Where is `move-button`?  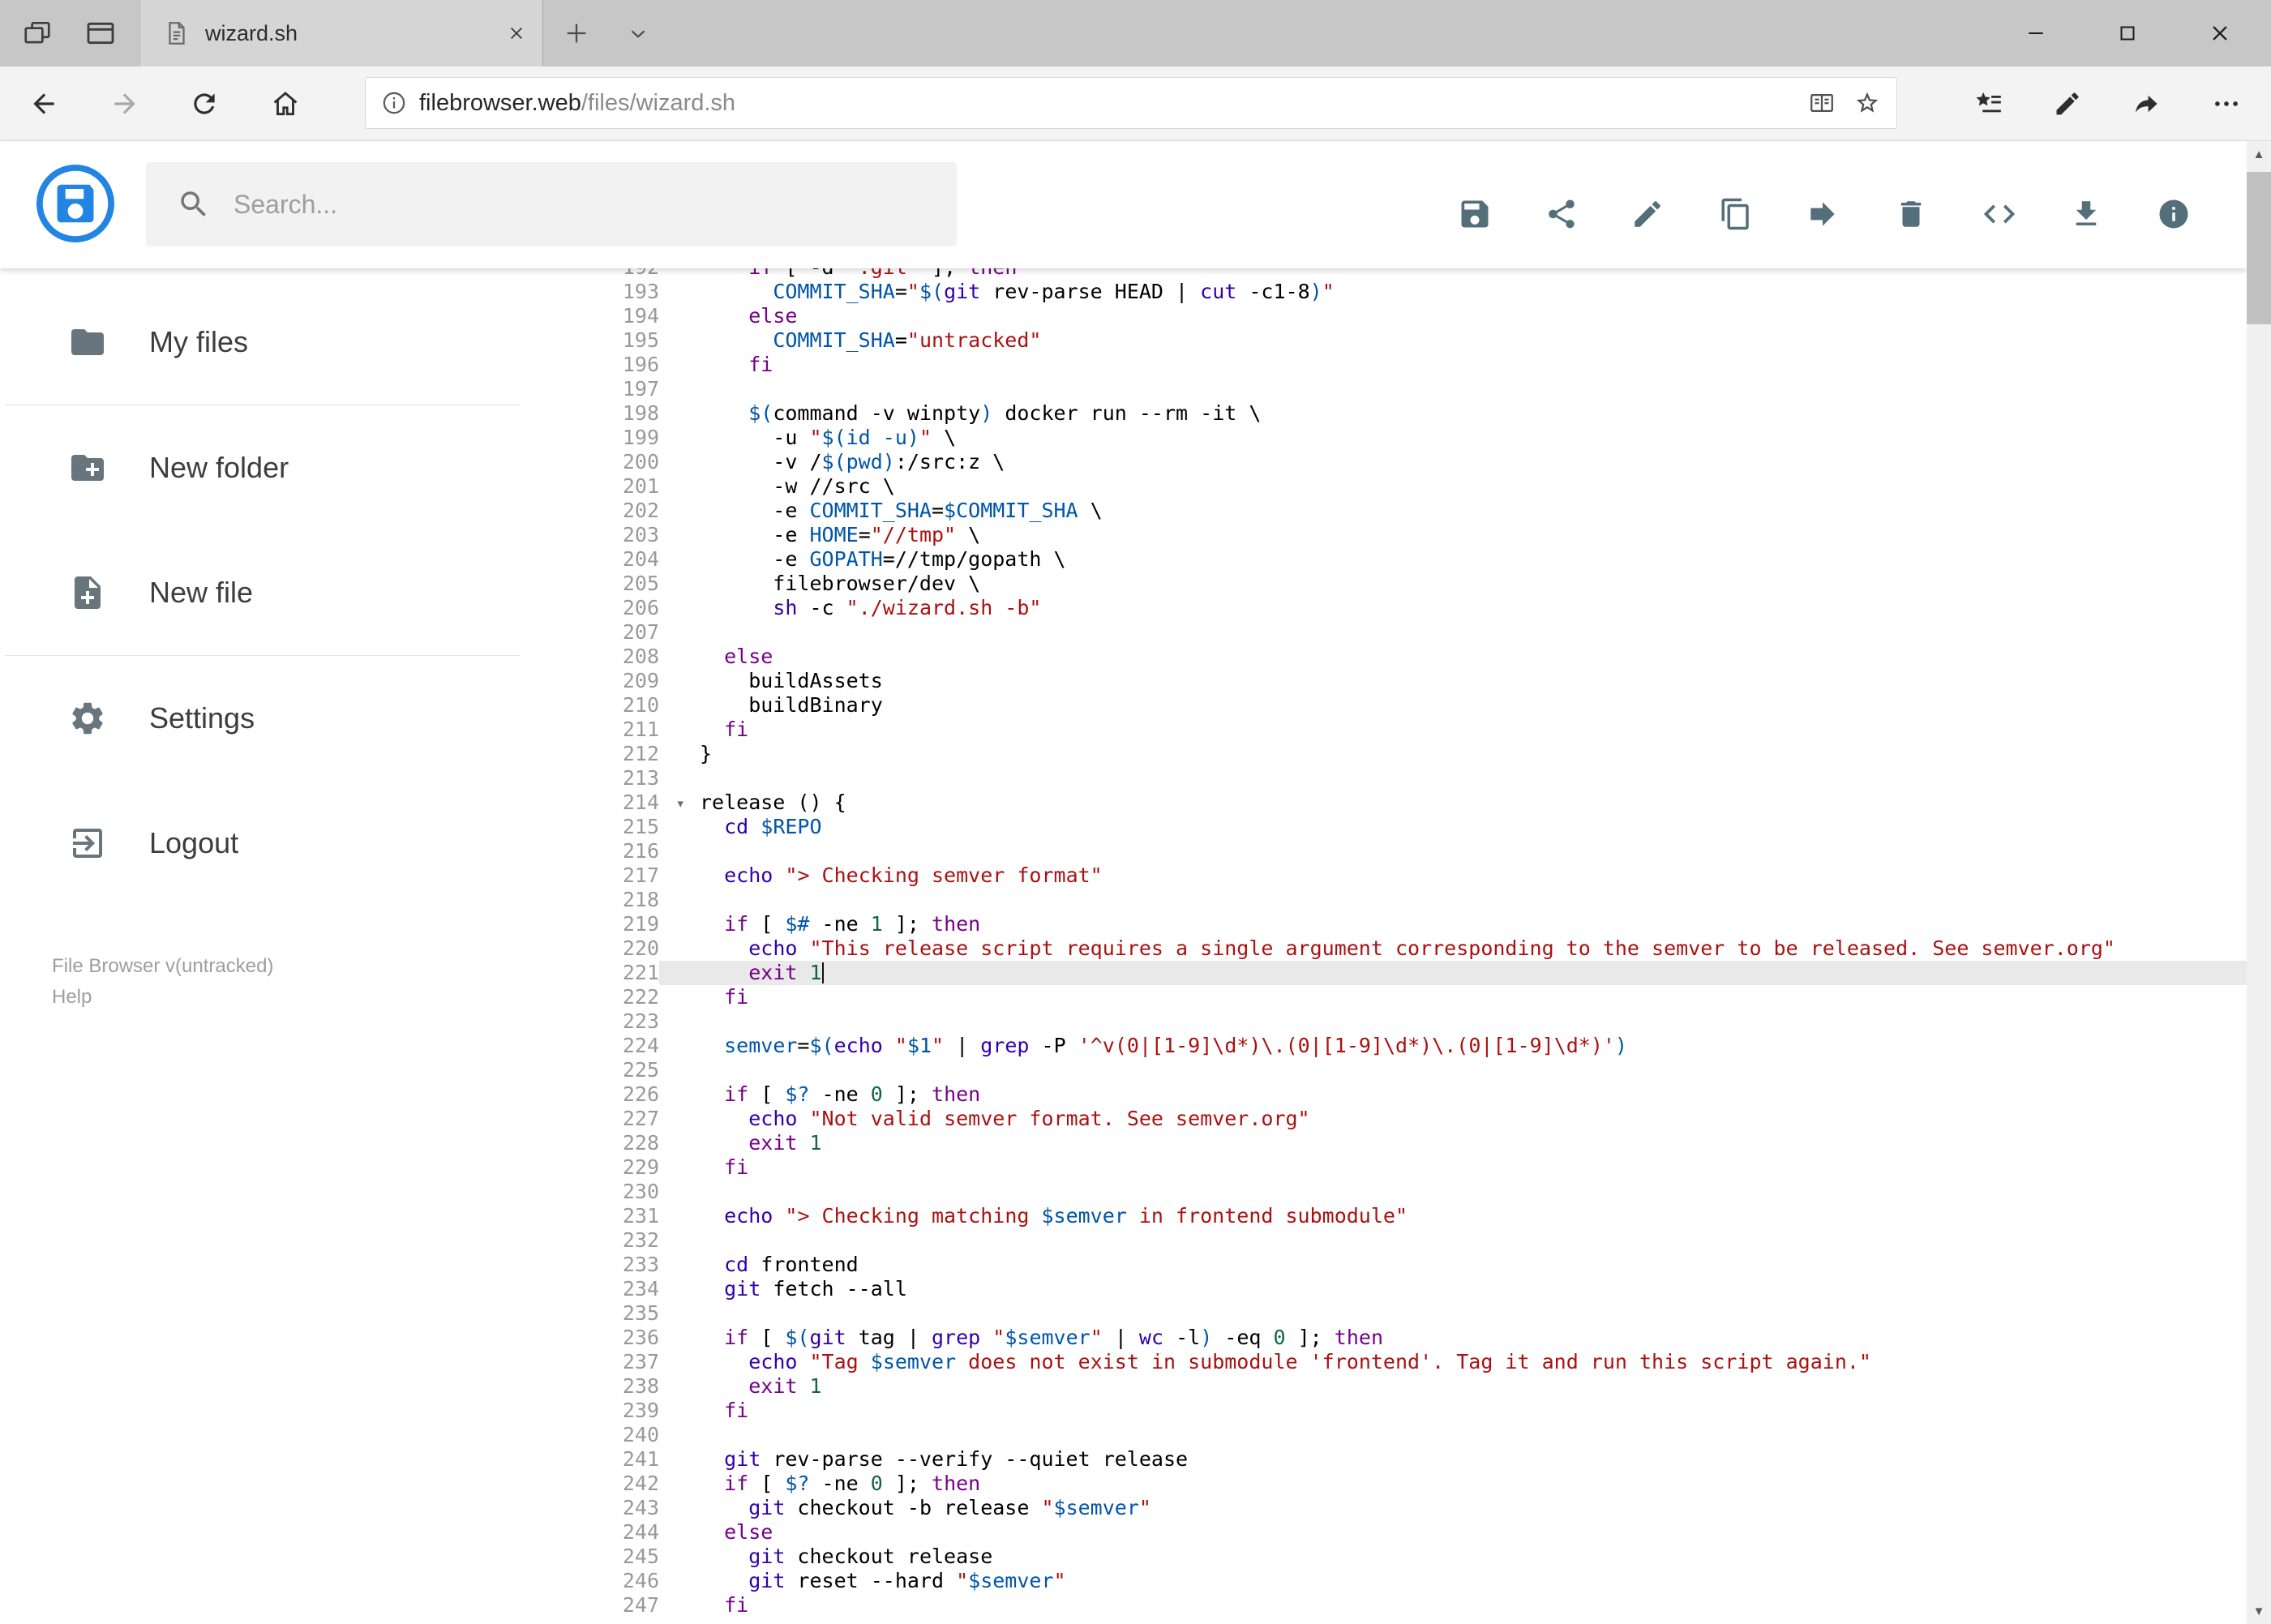 move-button is located at coordinates (1823, 214).